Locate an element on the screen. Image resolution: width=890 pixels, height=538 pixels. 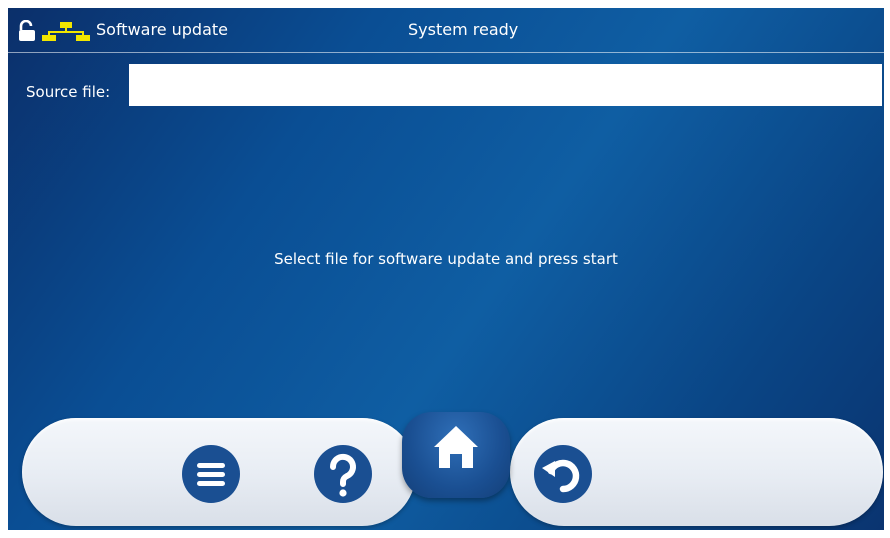
help-button is located at coordinates (343, 474).